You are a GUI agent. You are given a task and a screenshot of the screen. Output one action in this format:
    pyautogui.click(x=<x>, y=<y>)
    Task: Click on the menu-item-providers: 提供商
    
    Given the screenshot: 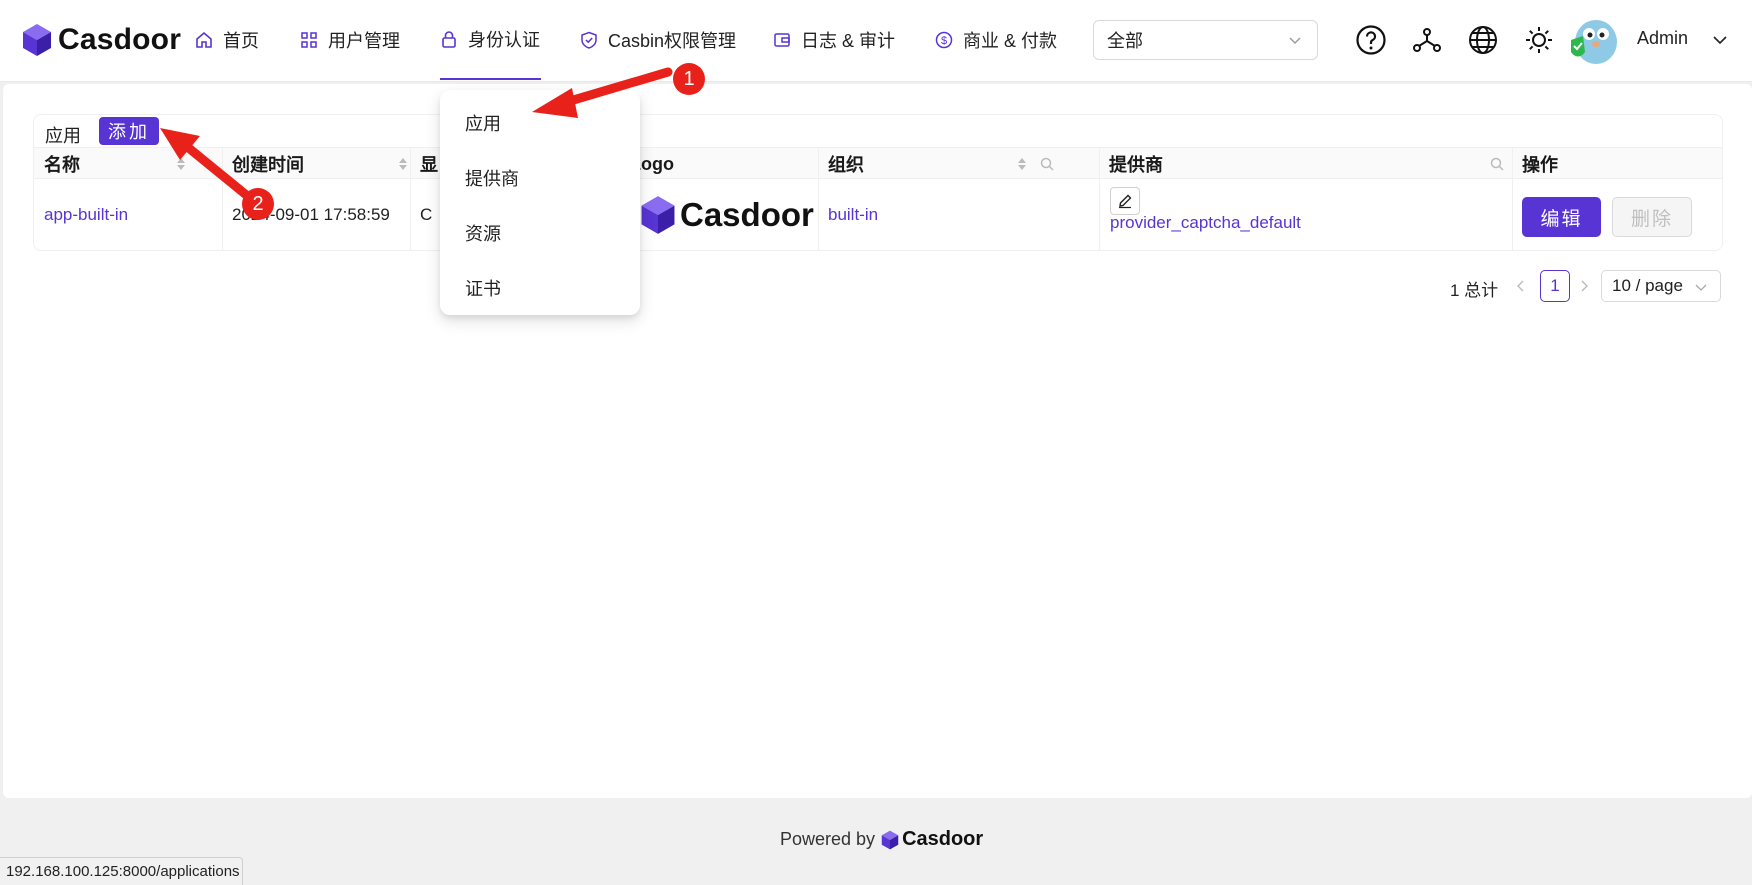 What is the action you would take?
    pyautogui.click(x=492, y=178)
    